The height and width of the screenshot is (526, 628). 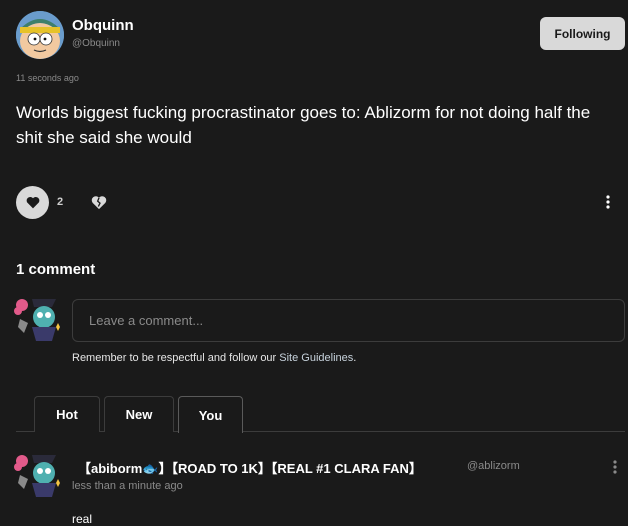 I want to click on current-user-avatar, so click(x=38, y=319).